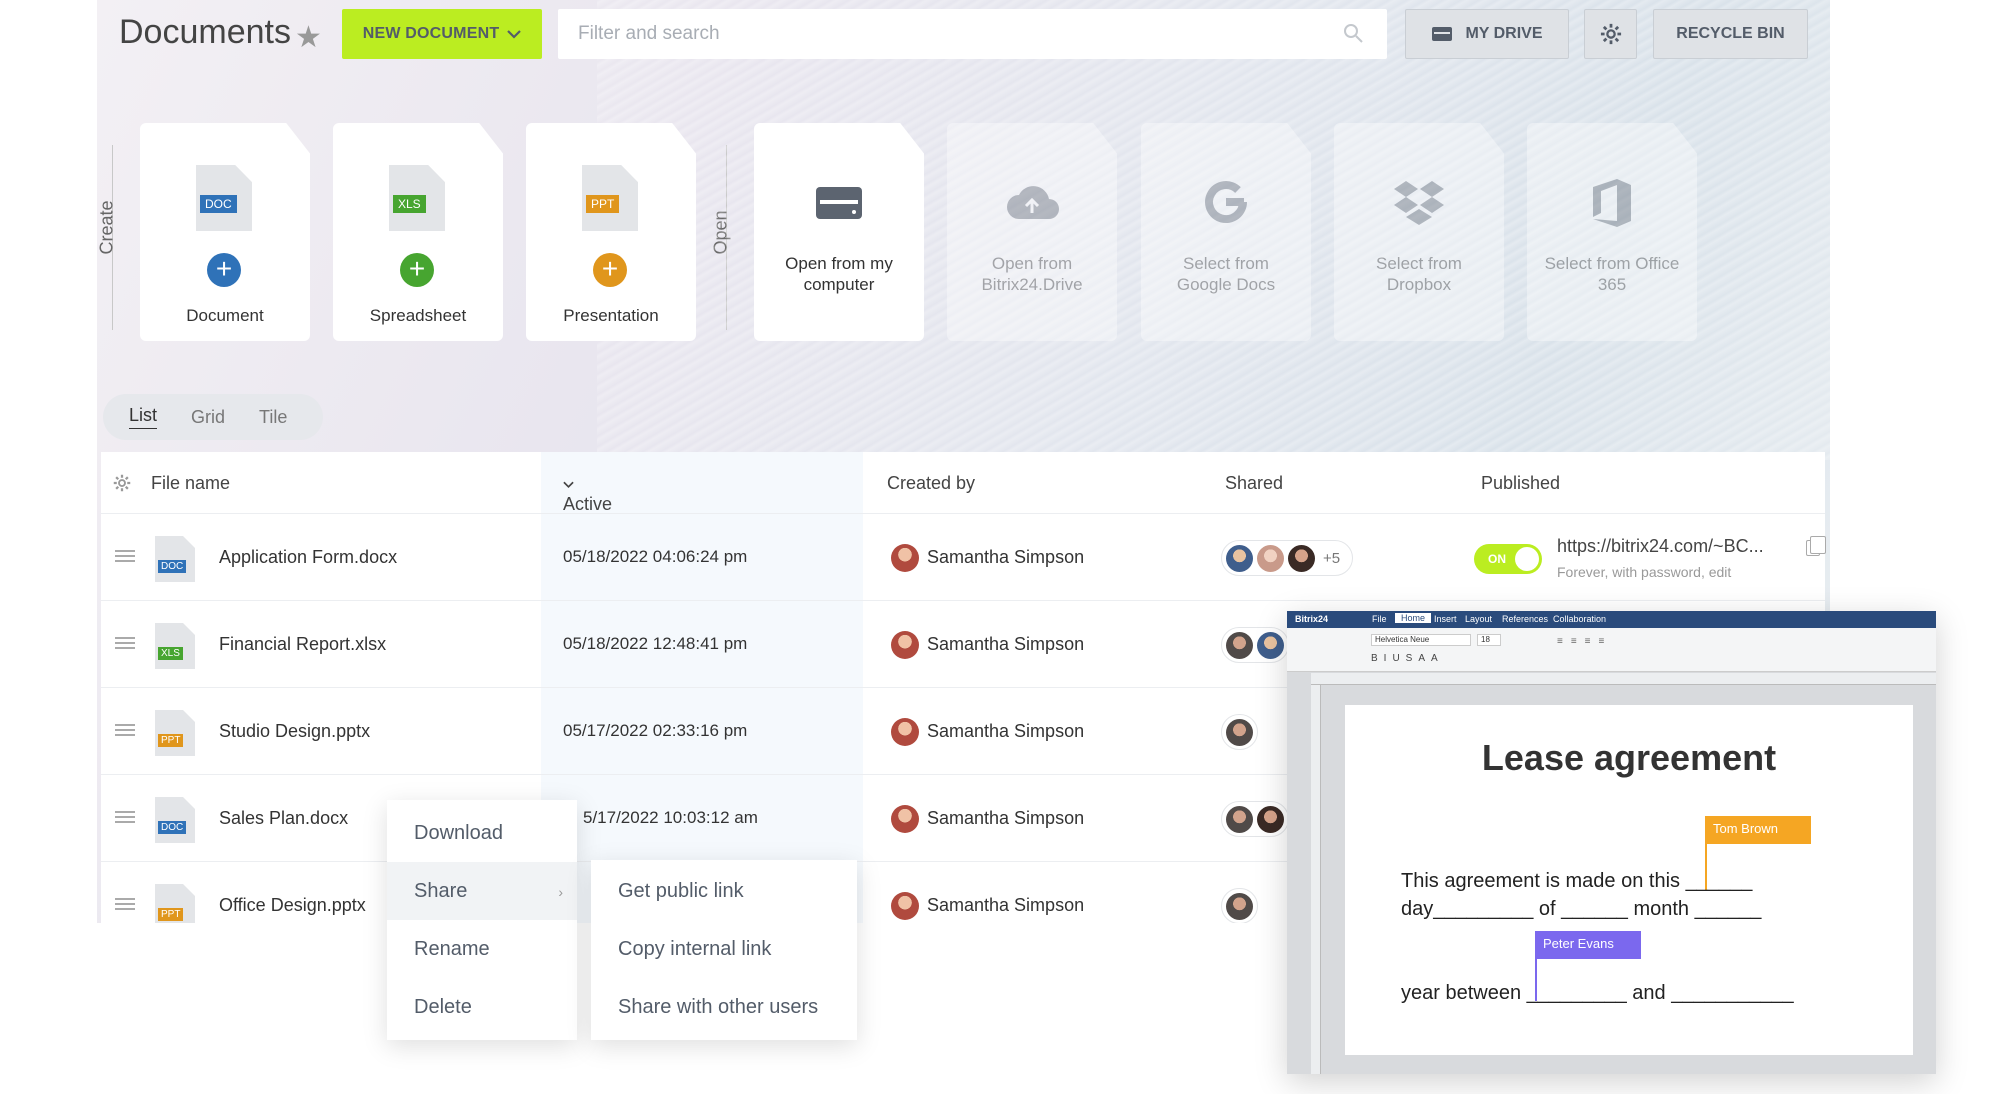 This screenshot has width=2000, height=1094. What do you see at coordinates (1758, 830) in the screenshot?
I see `collaborator-tag-tom: Tom Brown` at bounding box center [1758, 830].